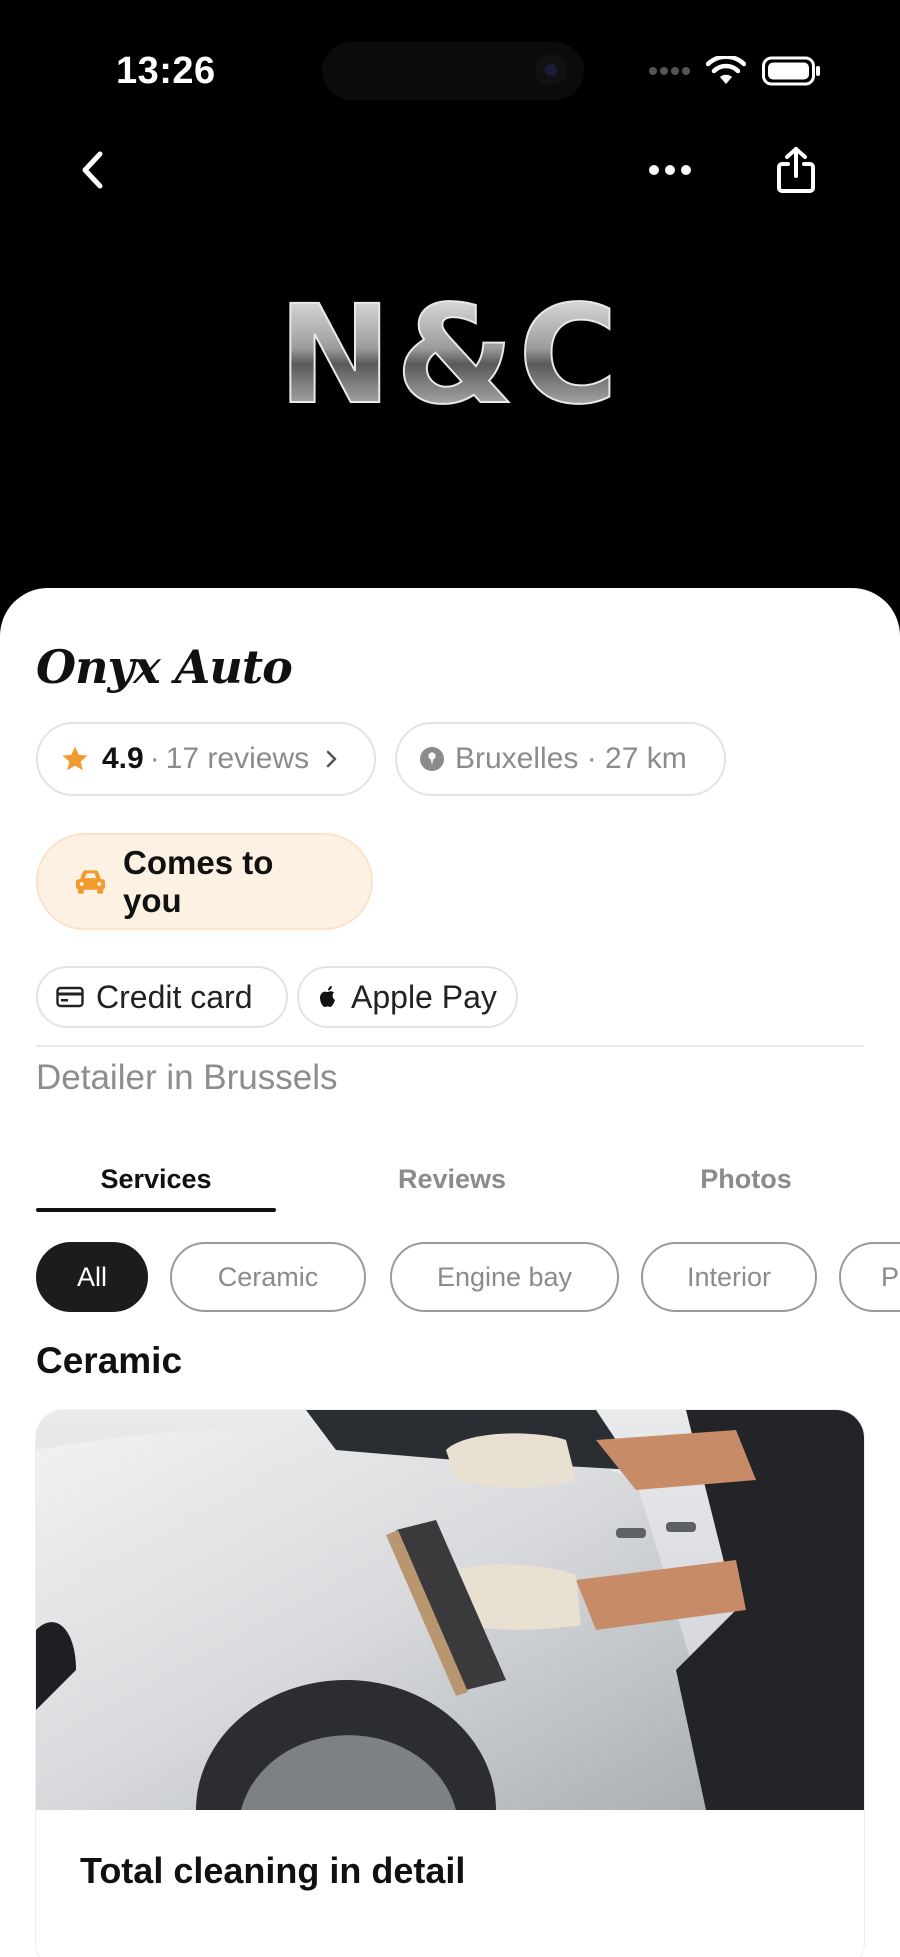 Image resolution: width=900 pixels, height=1957 pixels. I want to click on filter-chip-interior: Interior, so click(729, 1277).